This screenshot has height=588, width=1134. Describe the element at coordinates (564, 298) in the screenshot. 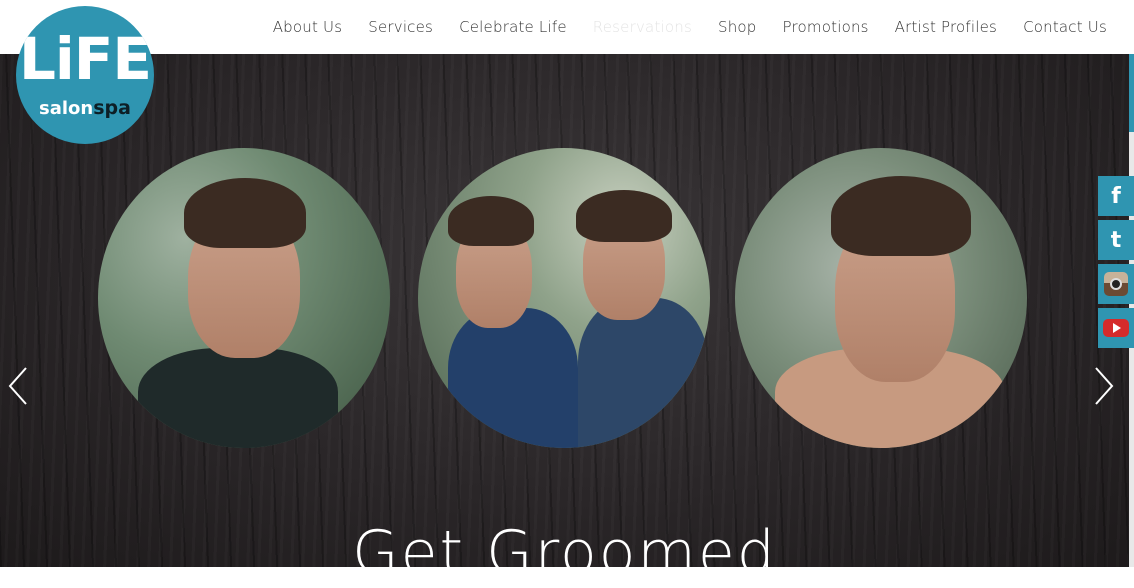

I see `slide-image-two-men` at that location.